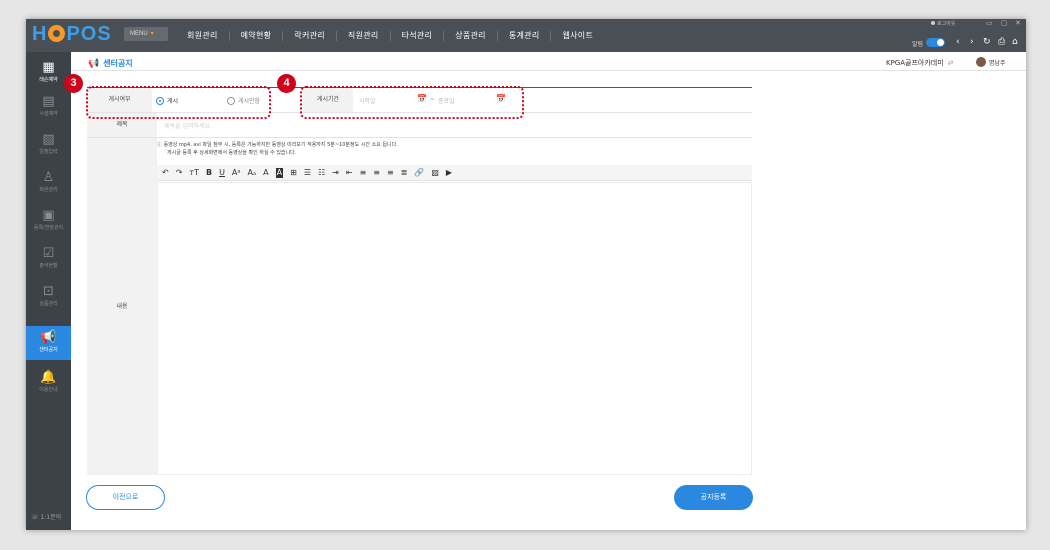 Image resolution: width=1050 pixels, height=550 pixels. Describe the element at coordinates (48, 101) in the screenshot. I see `facility-icon: ▤` at that location.